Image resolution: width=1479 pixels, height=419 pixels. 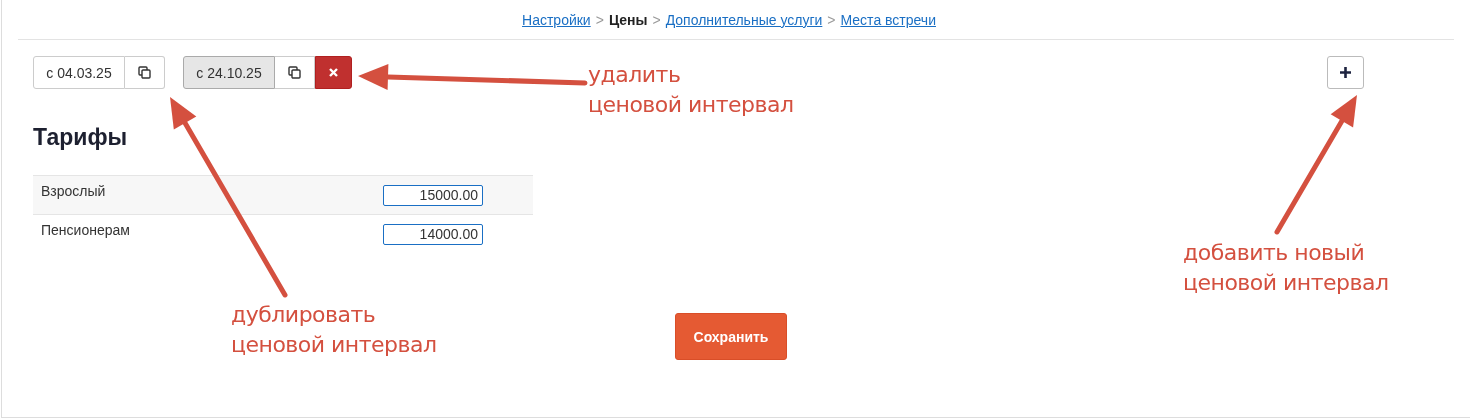 What do you see at coordinates (79, 72) in the screenshot?
I see `interval-button: с 04.03.25` at bounding box center [79, 72].